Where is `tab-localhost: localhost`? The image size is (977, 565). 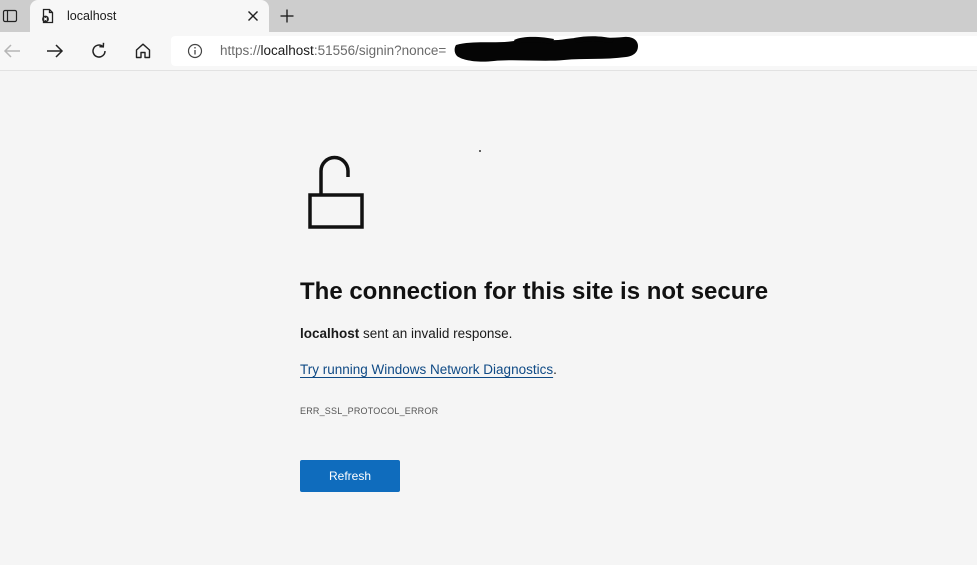
tab-localhost: localhost is located at coordinates (149, 16).